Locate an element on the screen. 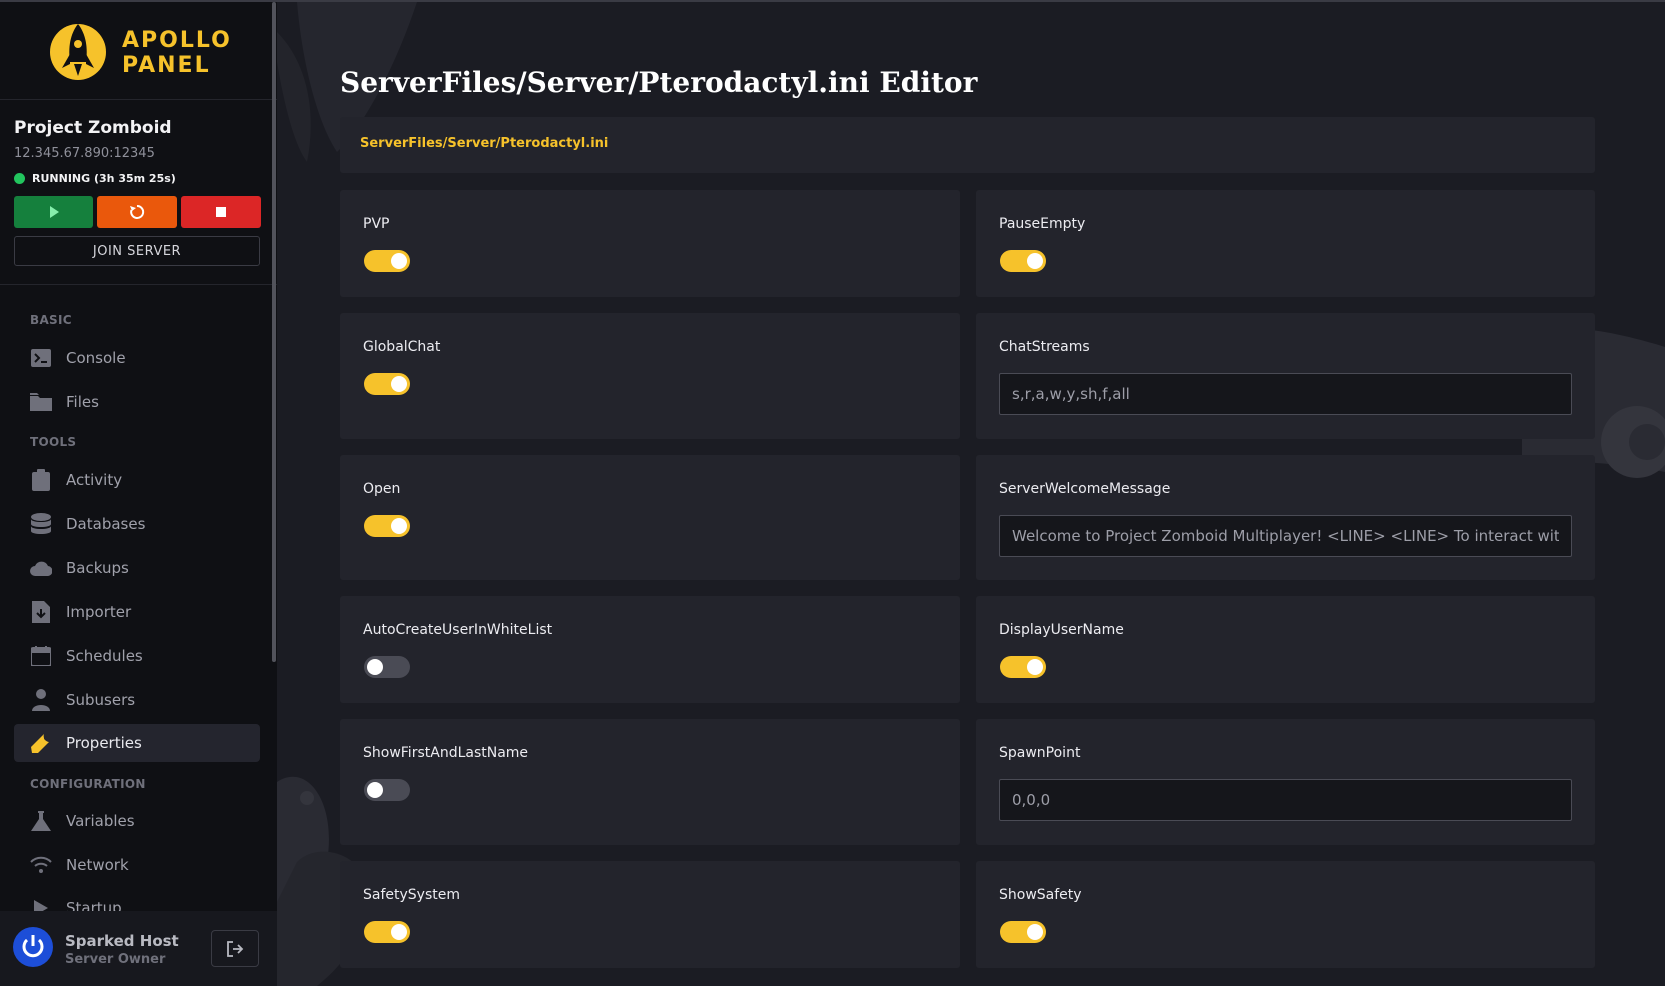 This screenshot has width=1665, height=986. join-server-button: JOIN SERVER is located at coordinates (137, 251).